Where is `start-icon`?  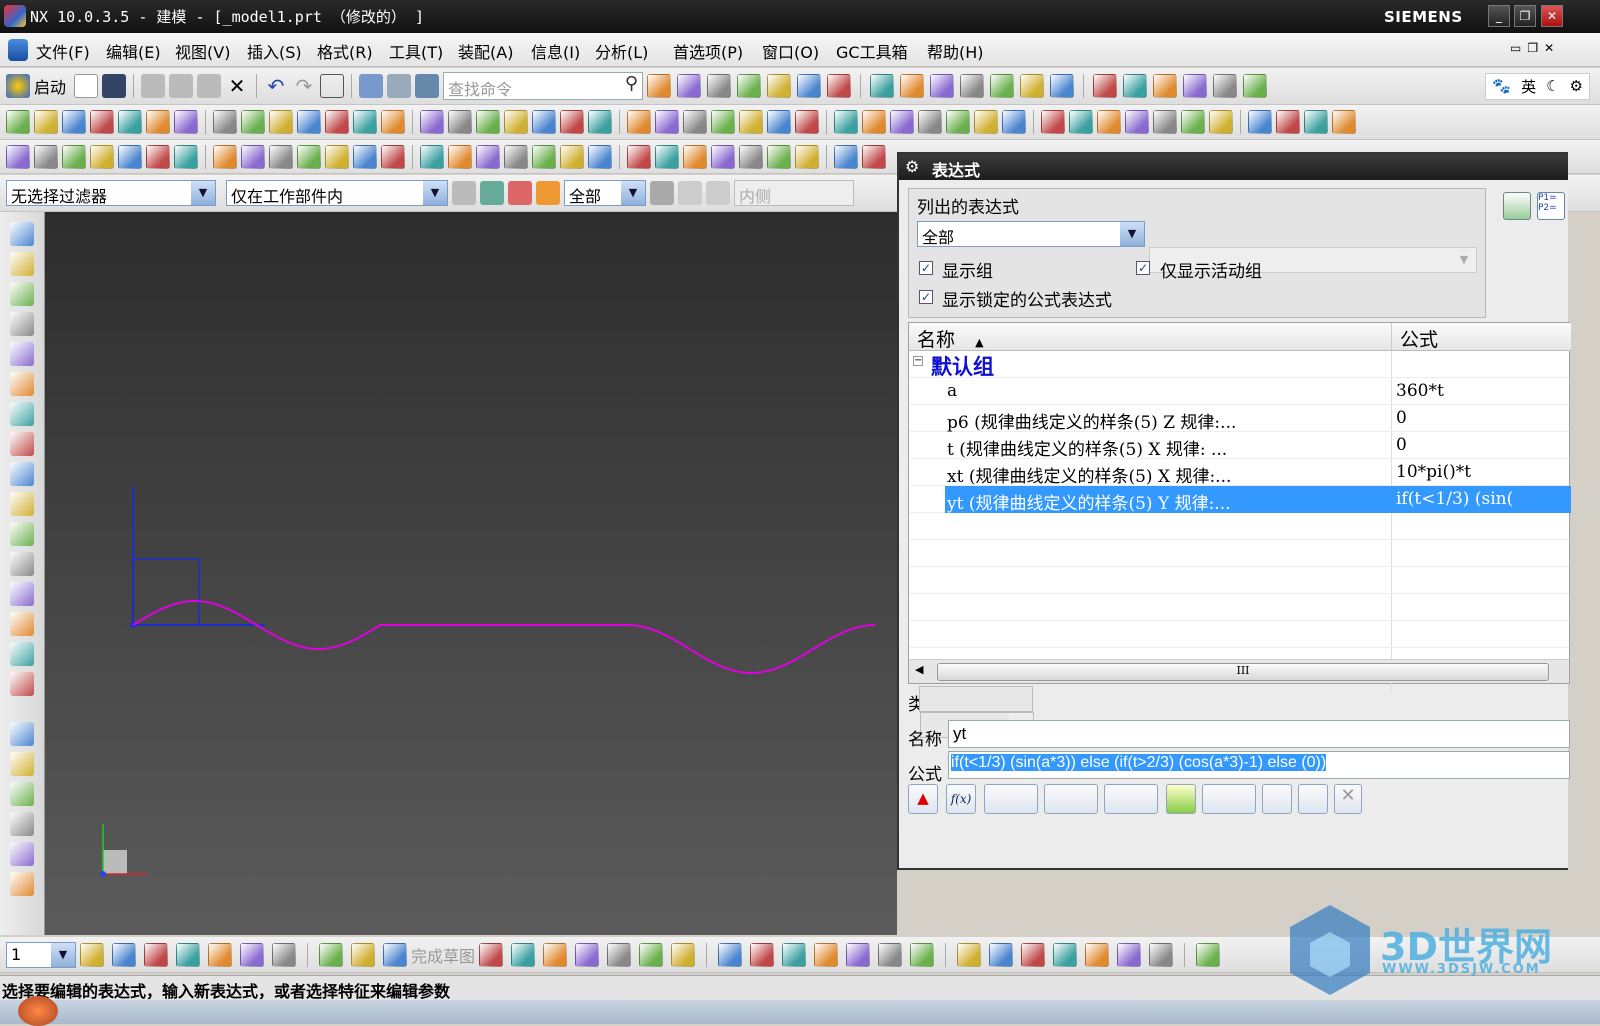 start-icon is located at coordinates (18, 86).